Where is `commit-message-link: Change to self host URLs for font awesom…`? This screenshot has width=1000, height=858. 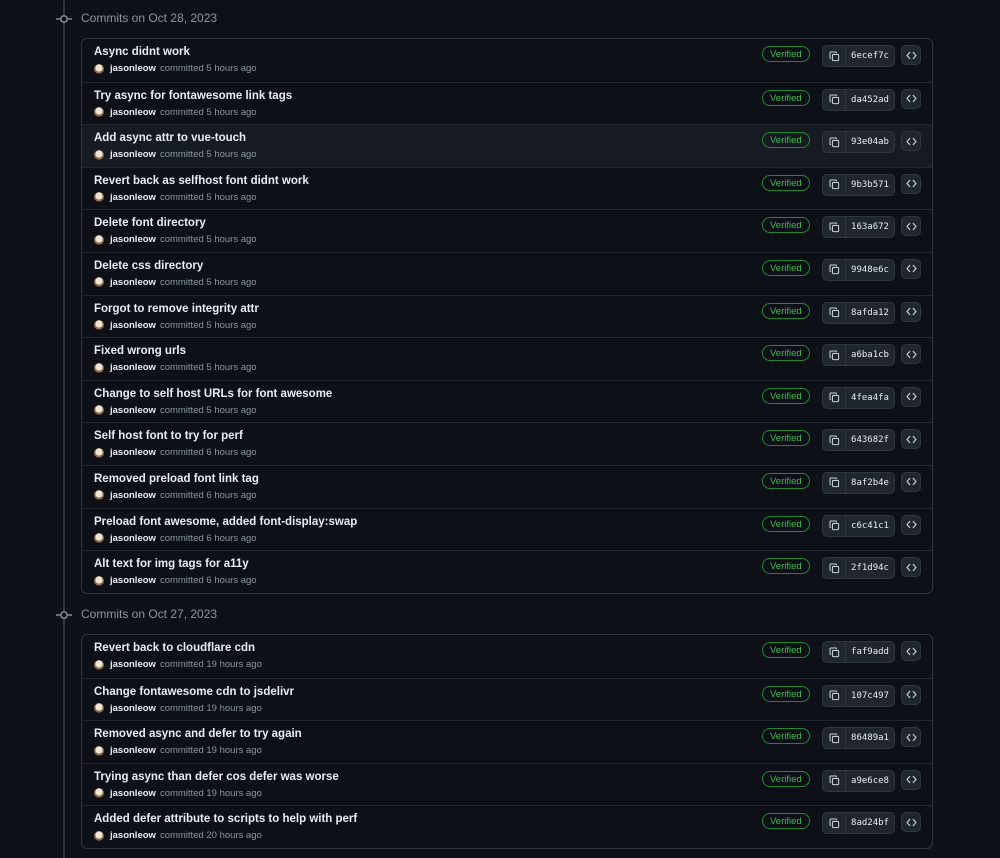 commit-message-link: Change to self host URLs for font awesom… is located at coordinates (213, 394).